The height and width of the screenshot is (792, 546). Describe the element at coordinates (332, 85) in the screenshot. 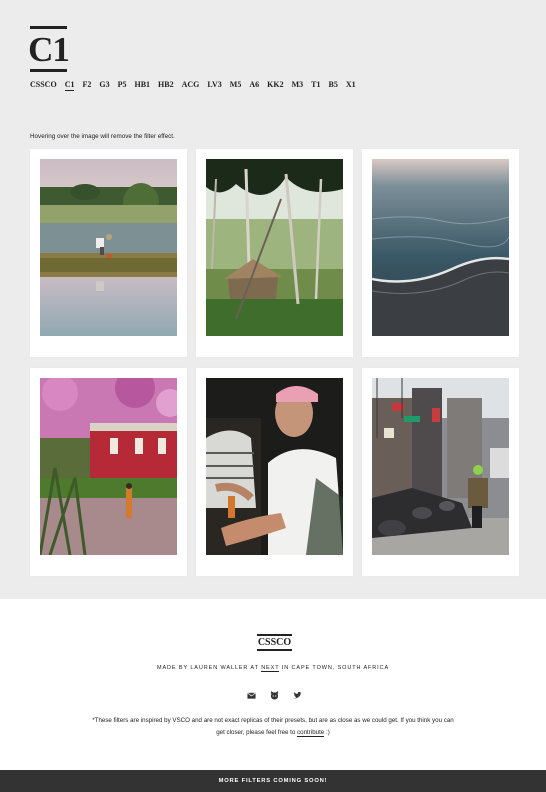

I see `nav-item-b5: B5` at that location.